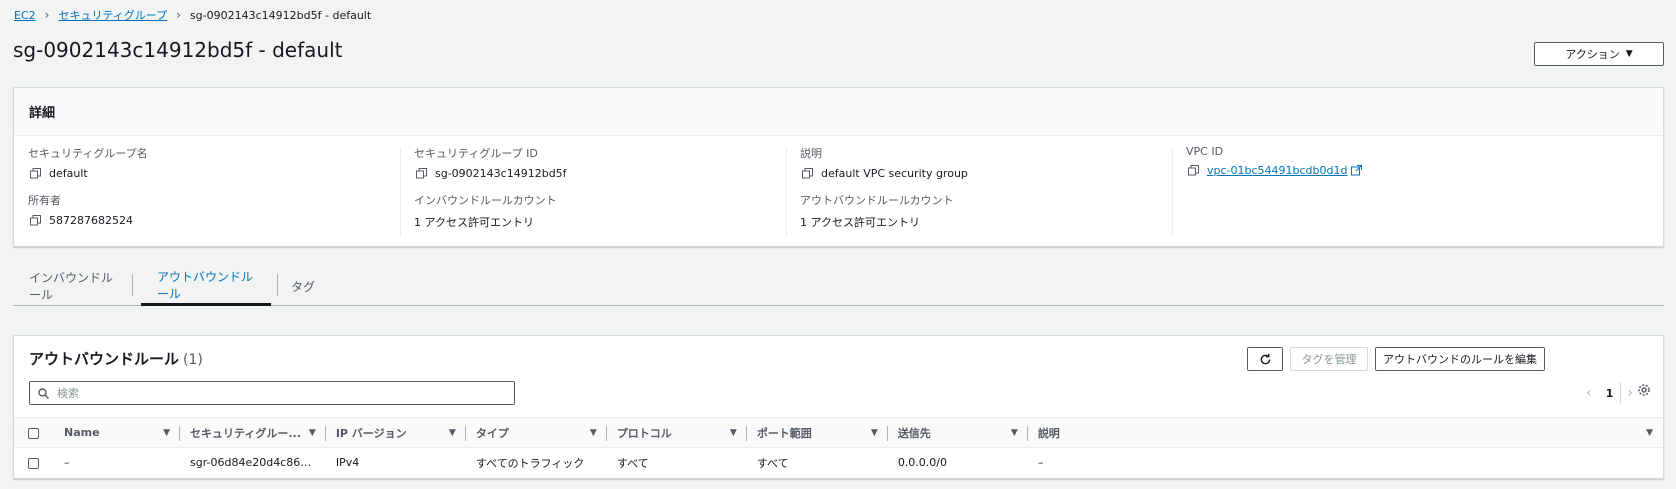 The image size is (1676, 489). I want to click on column-header-protocol: プロトコル ▼, so click(677, 433).